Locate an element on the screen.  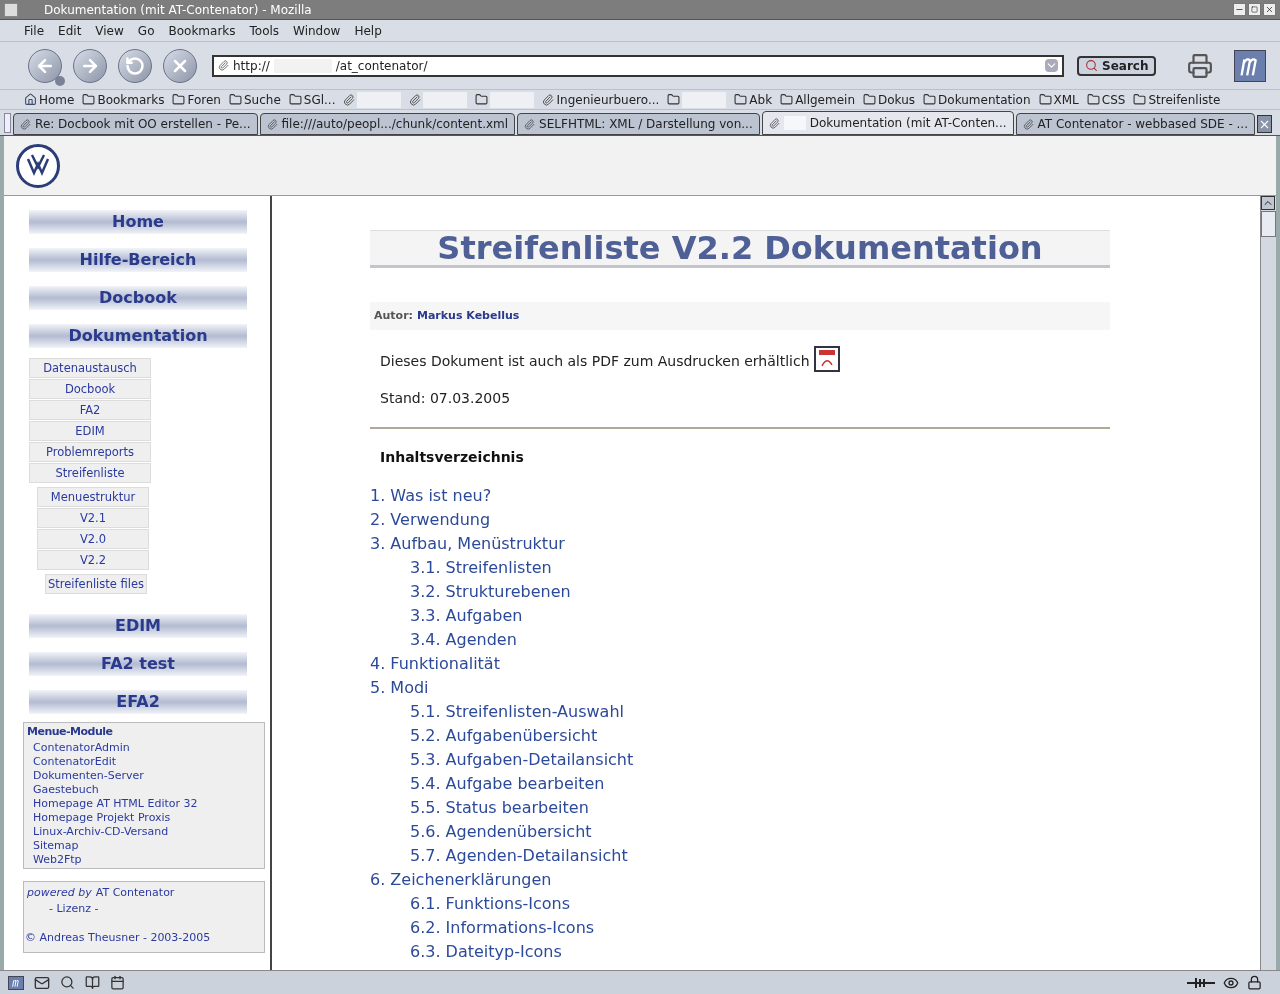
bookmark-item: Abk is located at coordinates (761, 99).